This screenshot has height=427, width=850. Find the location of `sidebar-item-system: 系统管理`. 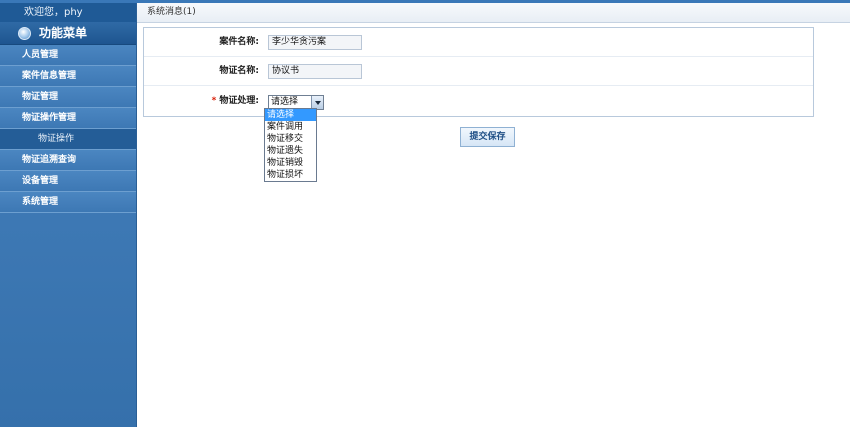

sidebar-item-system: 系统管理 is located at coordinates (68, 202).